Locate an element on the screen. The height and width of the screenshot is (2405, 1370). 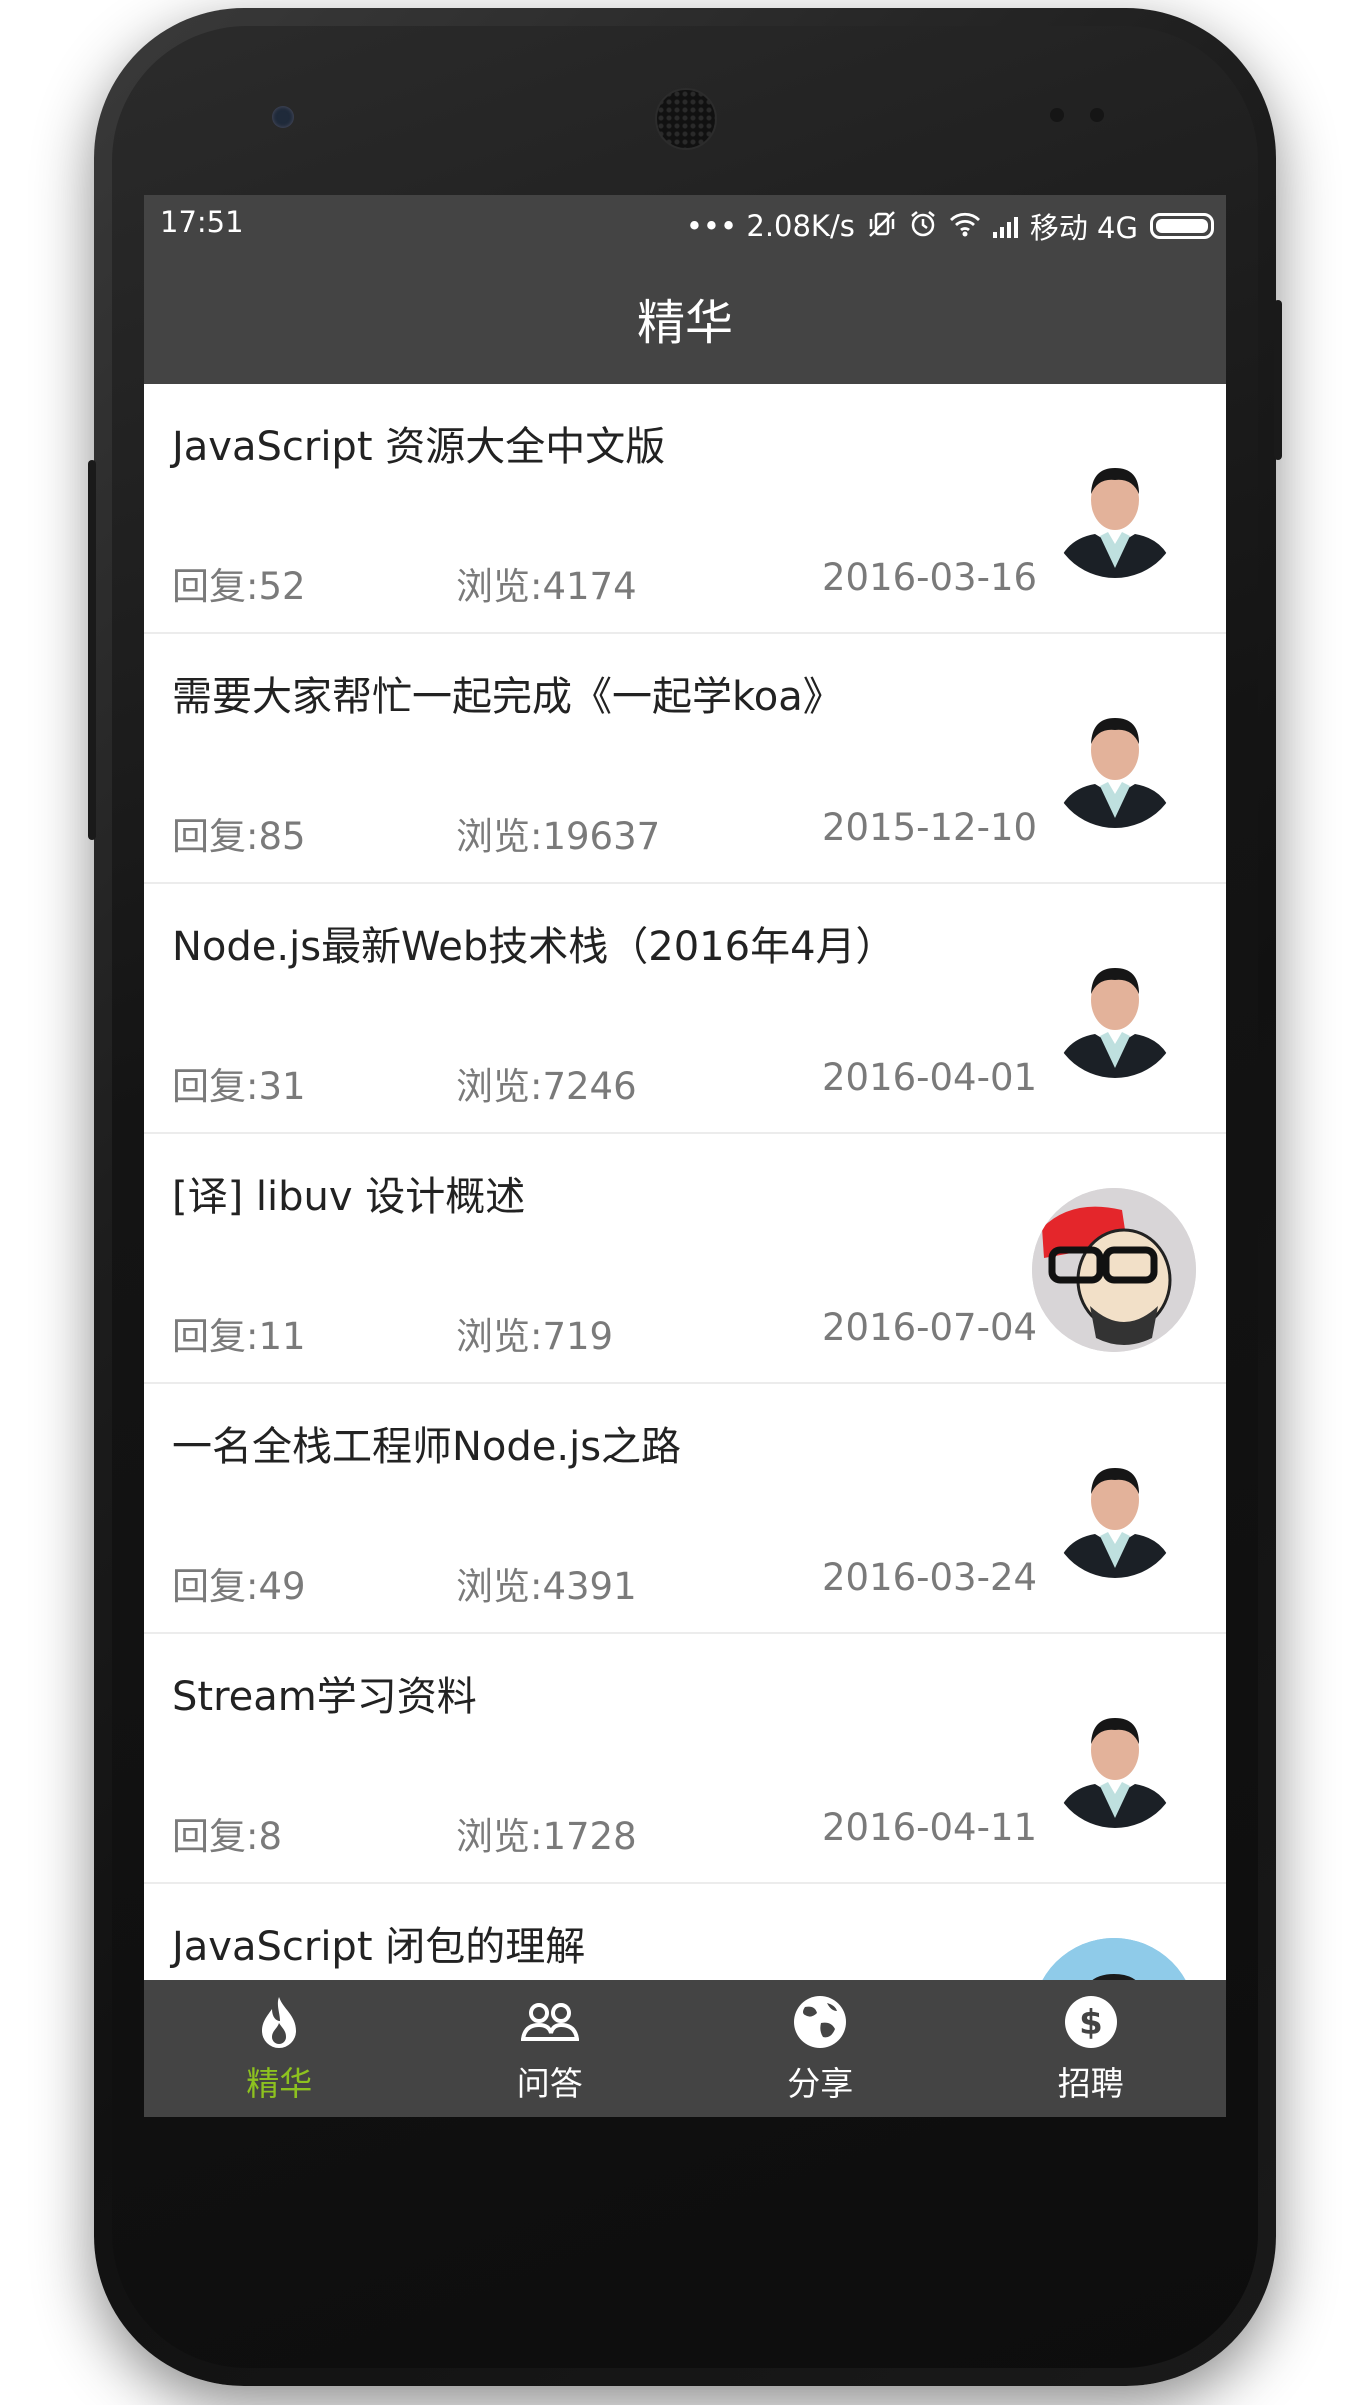
light-sensor is located at coordinates (1097, 115).